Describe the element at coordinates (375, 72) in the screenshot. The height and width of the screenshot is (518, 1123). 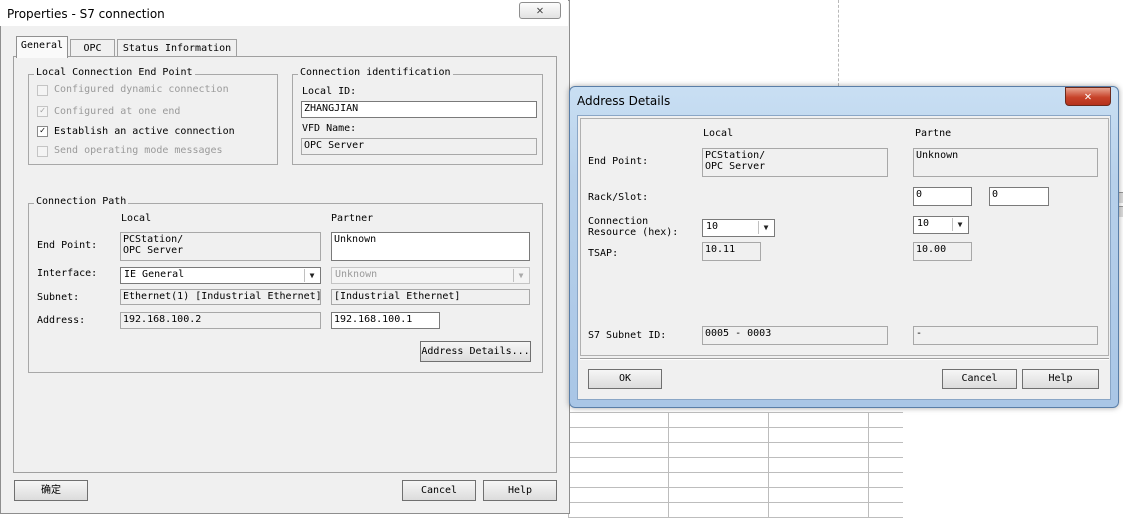
I see `connection-identification-label: Connection identification` at that location.